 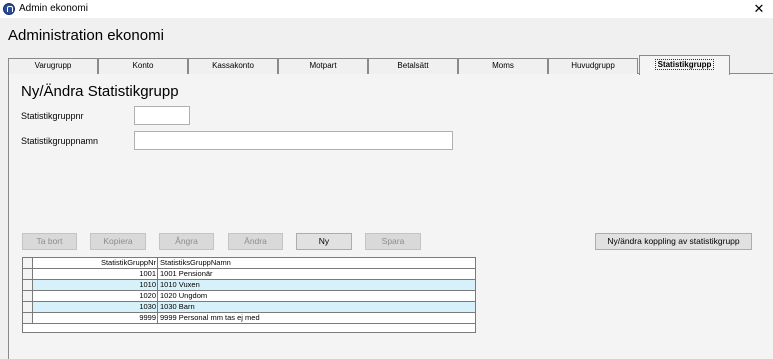 I want to click on table-row: 1001 1001 Pensionär, so click(x=249, y=274).